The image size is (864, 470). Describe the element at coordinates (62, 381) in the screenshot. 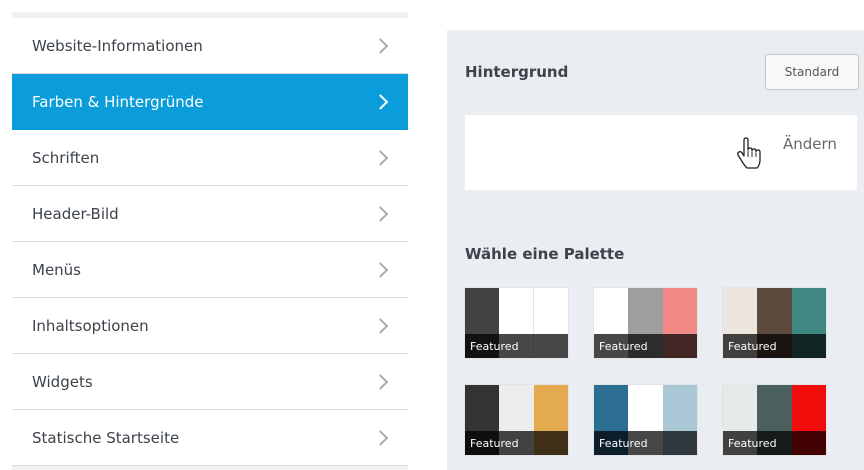

I see `menu-item-label: Widgets` at that location.